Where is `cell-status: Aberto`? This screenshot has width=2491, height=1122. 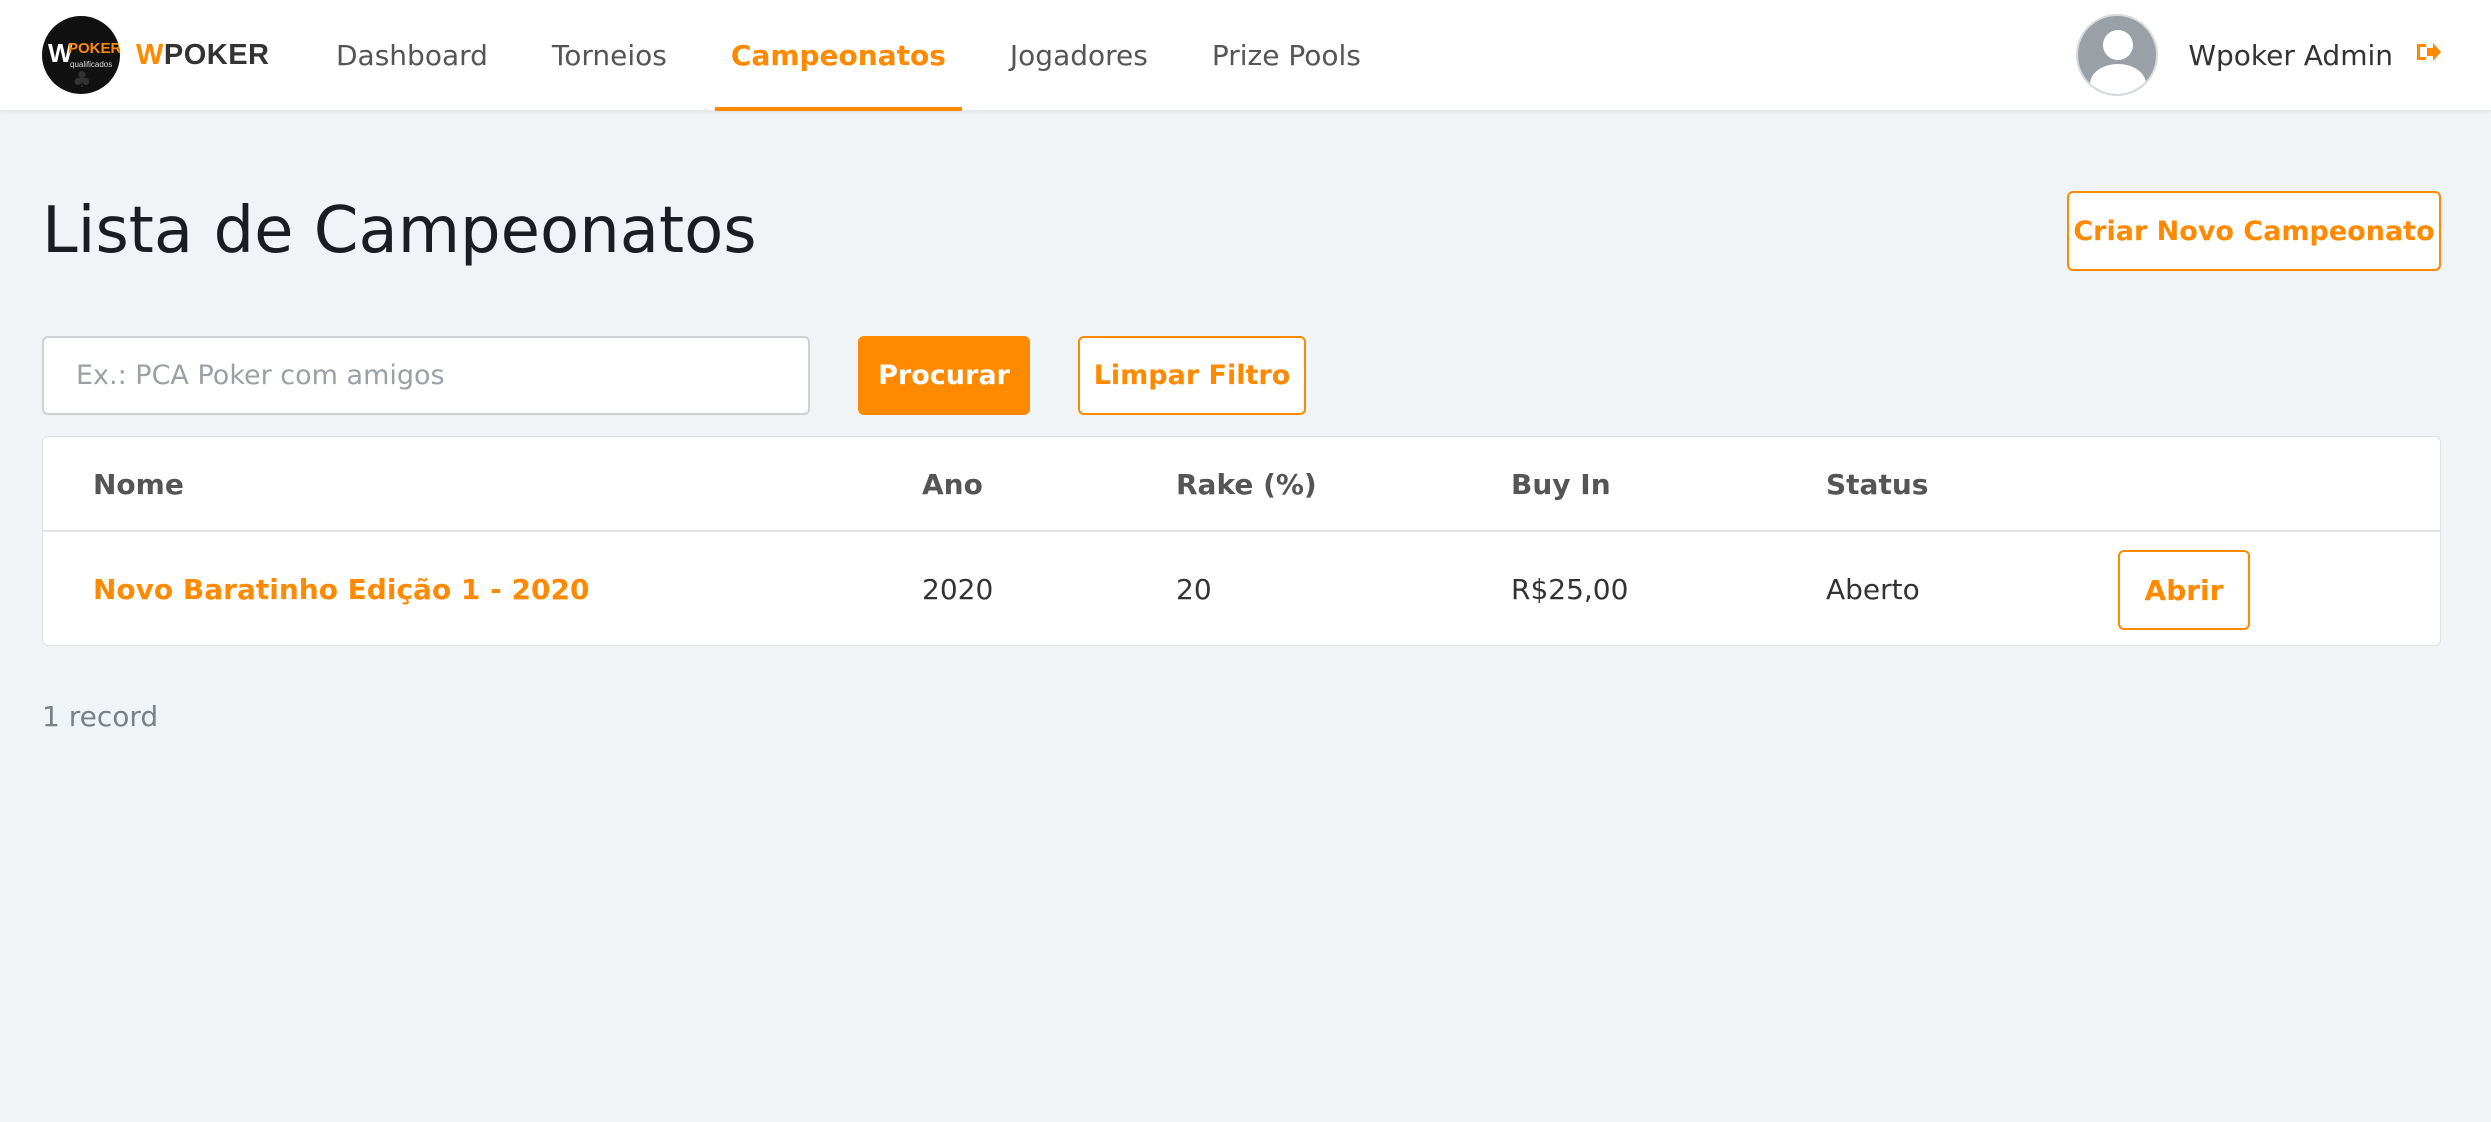 cell-status: Aberto is located at coordinates (1873, 589).